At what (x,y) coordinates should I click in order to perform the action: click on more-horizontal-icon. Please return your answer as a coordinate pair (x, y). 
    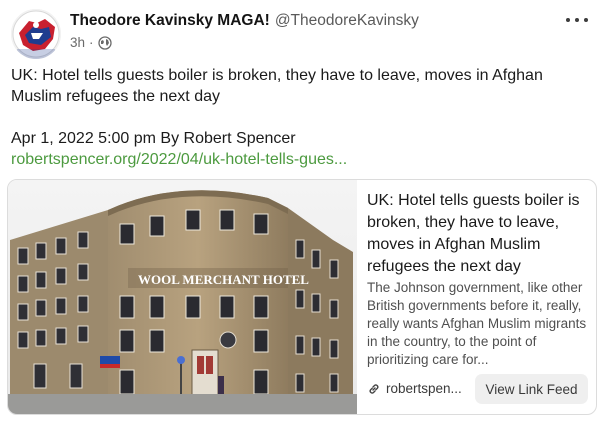
    Looking at the image, I should click on (568, 20).